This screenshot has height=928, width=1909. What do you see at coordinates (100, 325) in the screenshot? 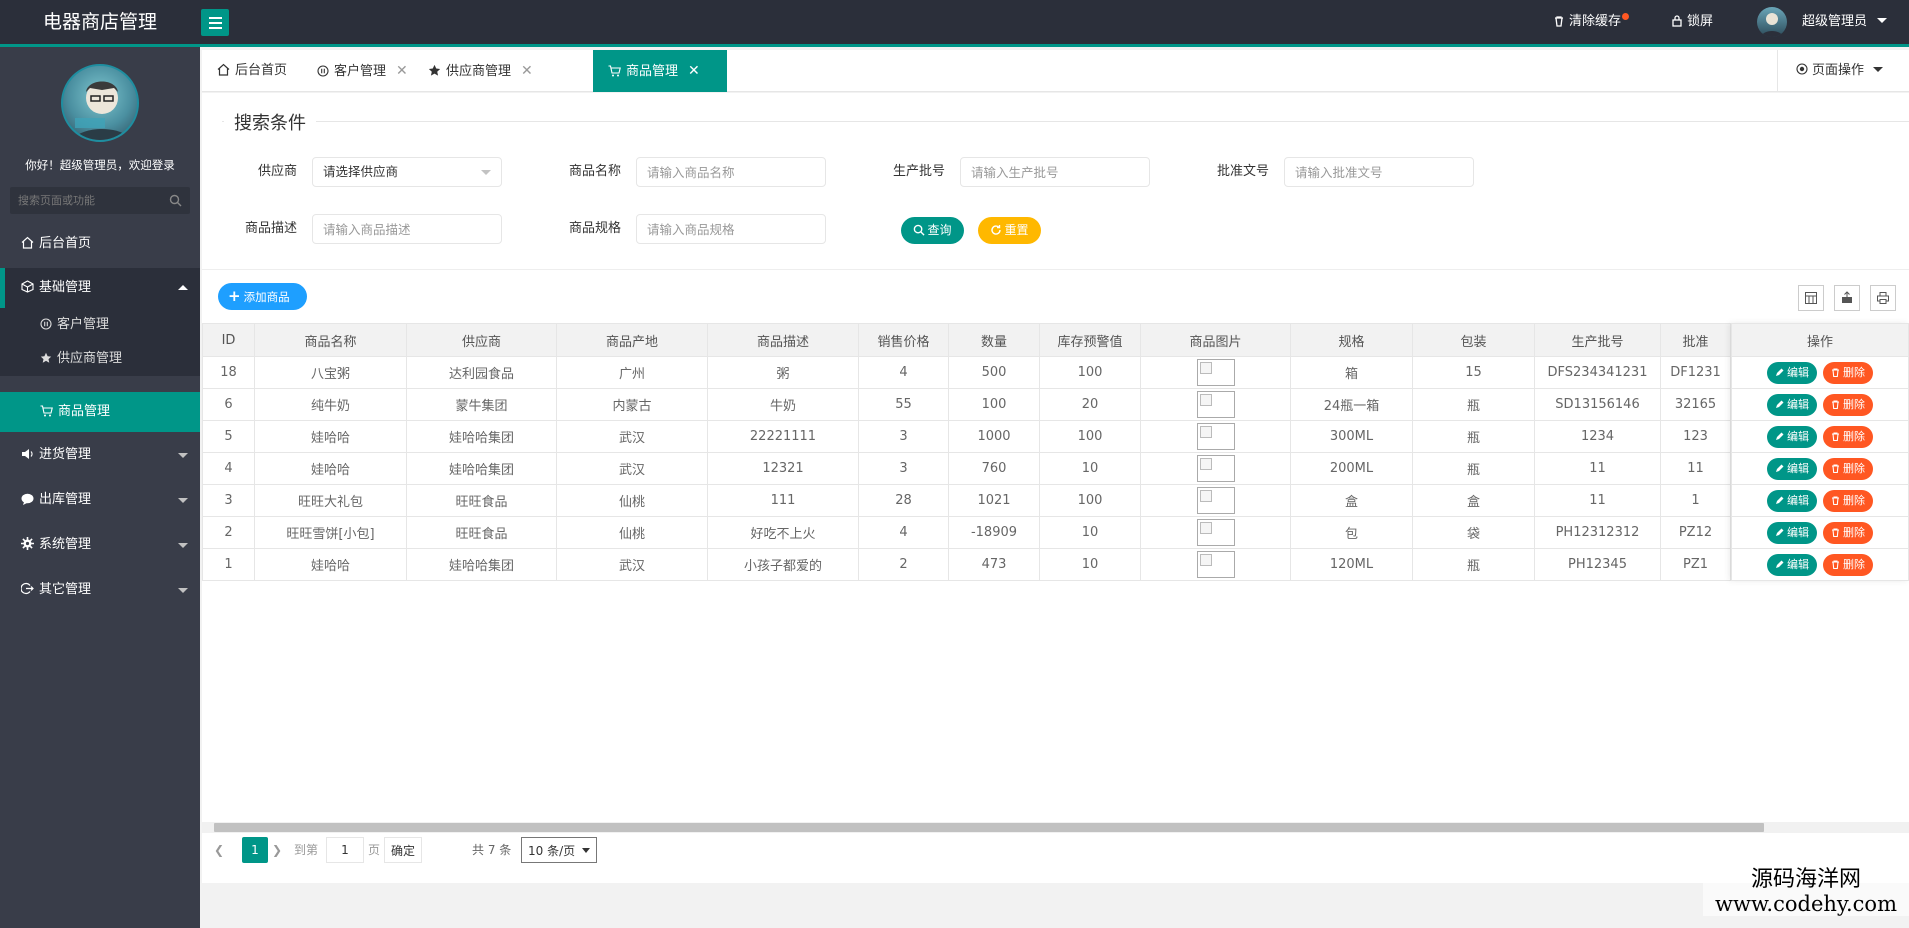
I see `sidebar-item-customers: 客户管理` at bounding box center [100, 325].